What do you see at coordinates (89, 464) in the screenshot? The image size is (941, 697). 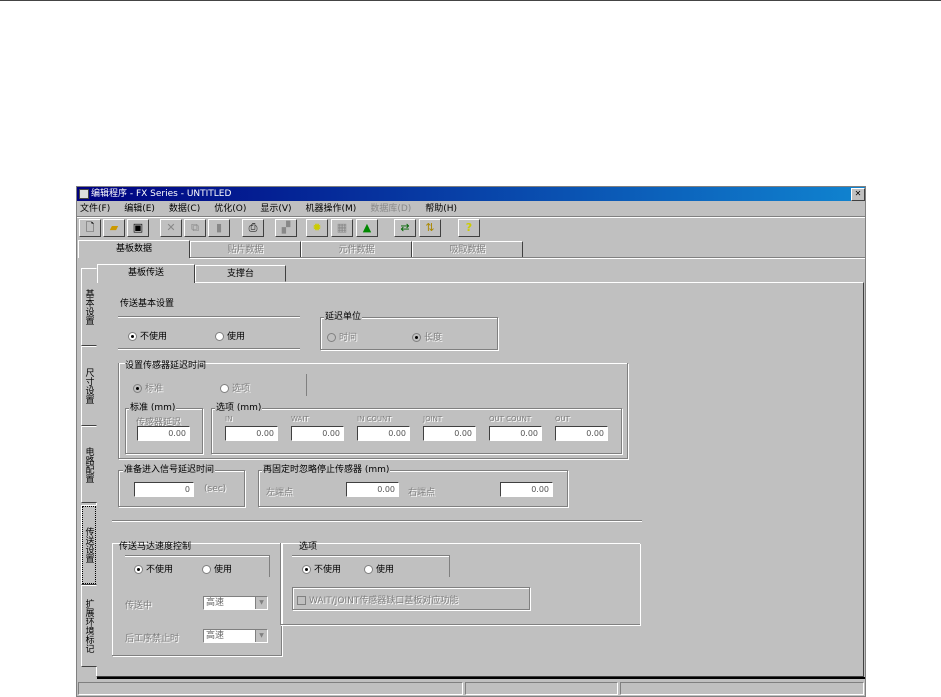 I see `side-tab-circuit: 电路配置` at bounding box center [89, 464].